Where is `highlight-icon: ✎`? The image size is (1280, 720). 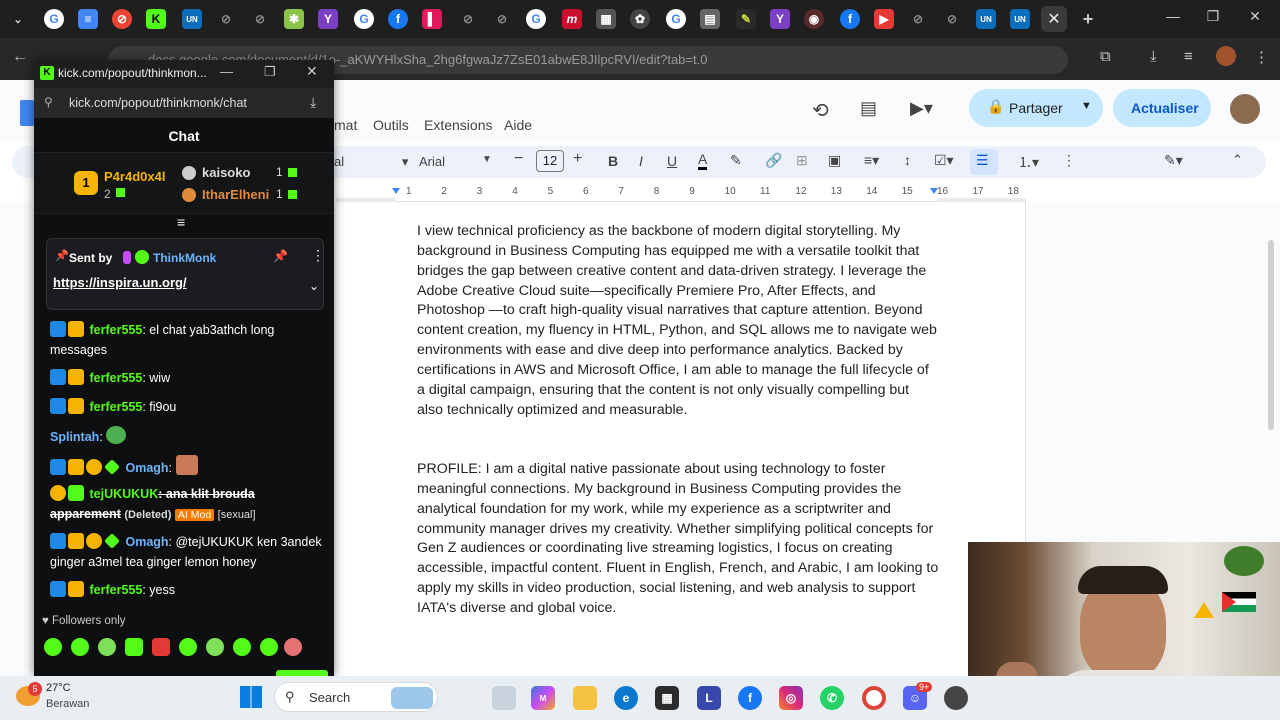
highlight-icon: ✎ is located at coordinates (736, 160).